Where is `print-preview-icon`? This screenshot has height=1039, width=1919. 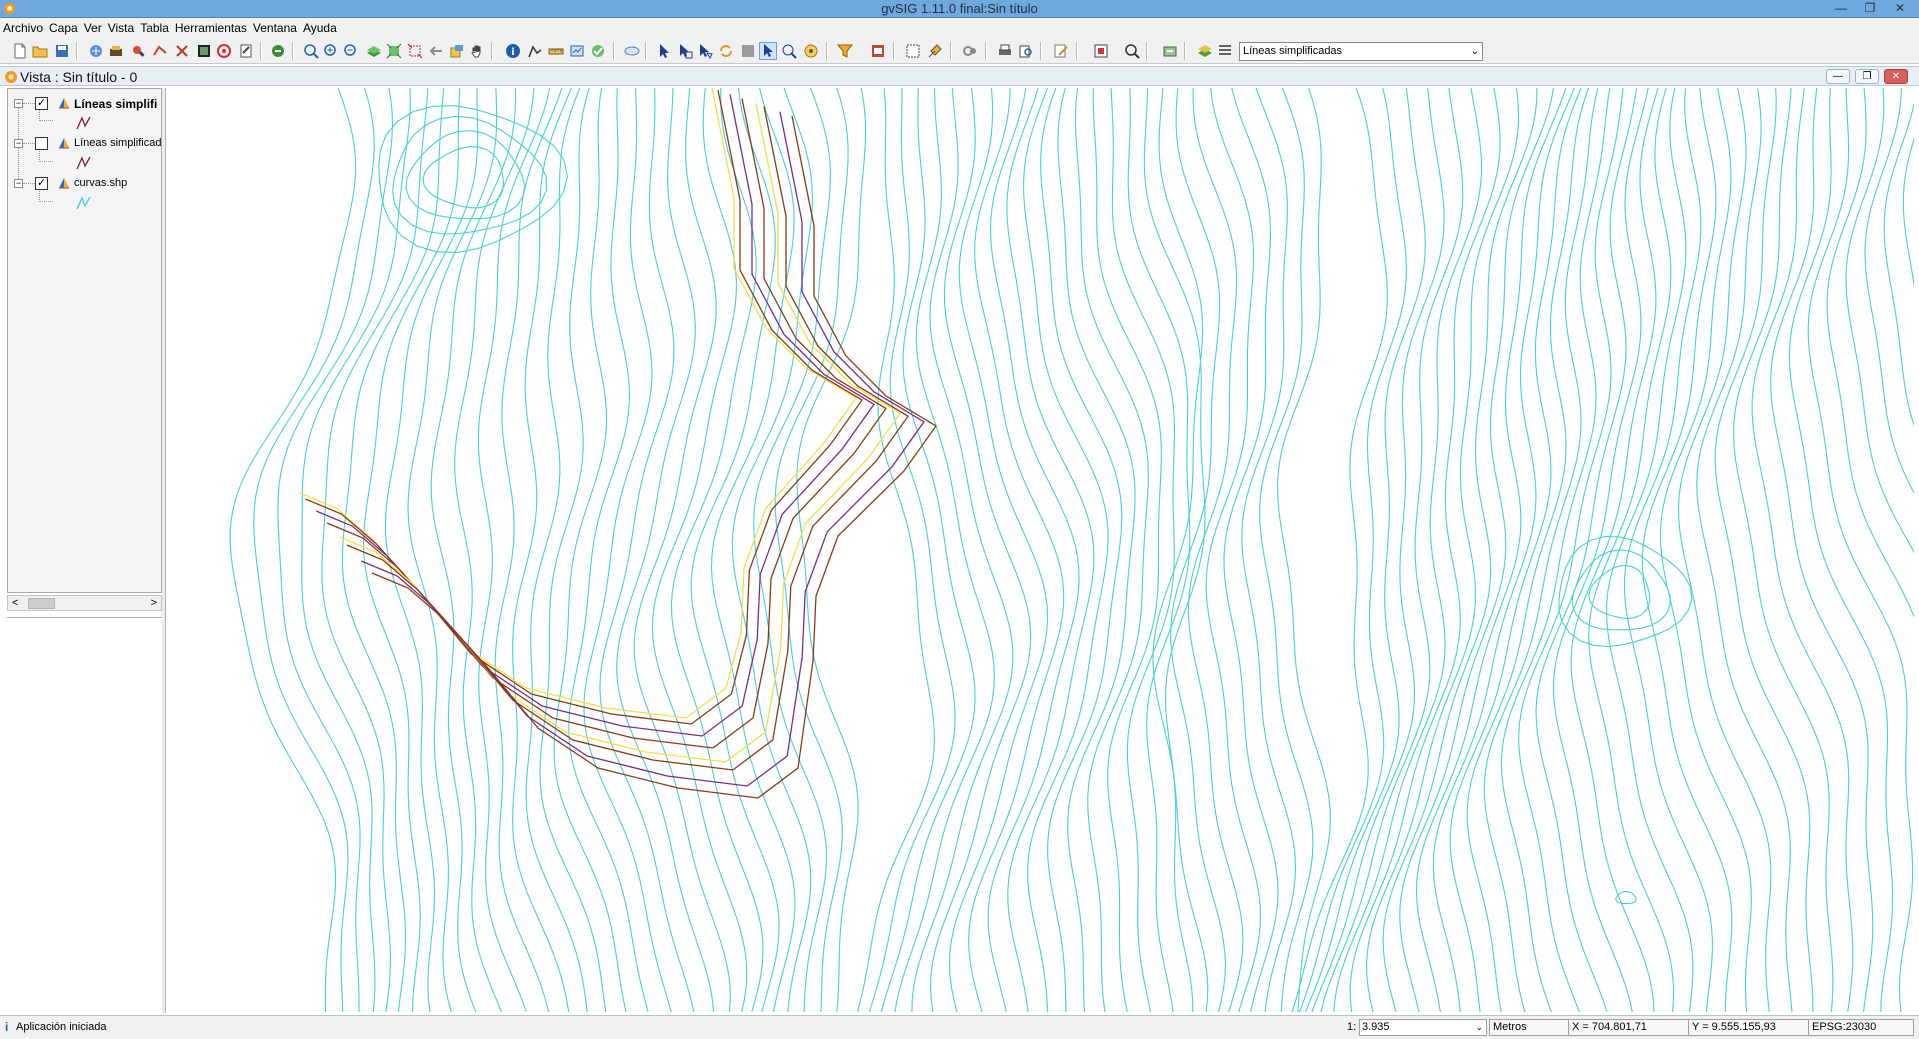 print-preview-icon is located at coordinates (1026, 51).